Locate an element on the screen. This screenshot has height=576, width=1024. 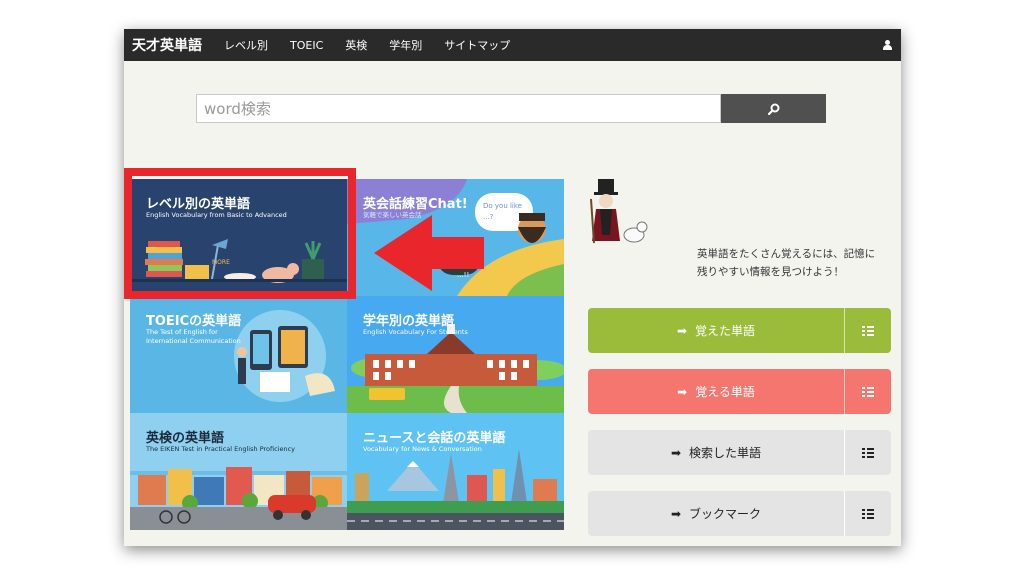
tile-subtitle: Vocabulary for News & Conversation is located at coordinates (422, 449).